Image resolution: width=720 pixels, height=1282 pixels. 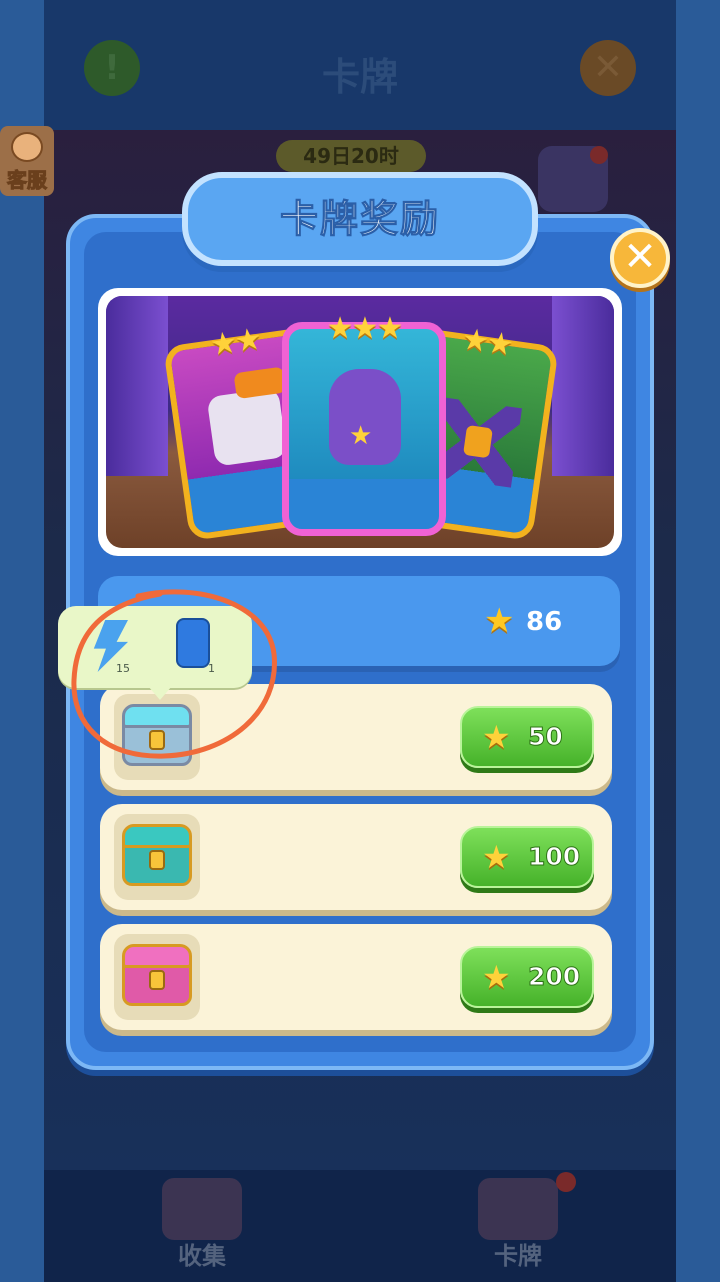 I want to click on collection-icon, so click(x=202, y=1209).